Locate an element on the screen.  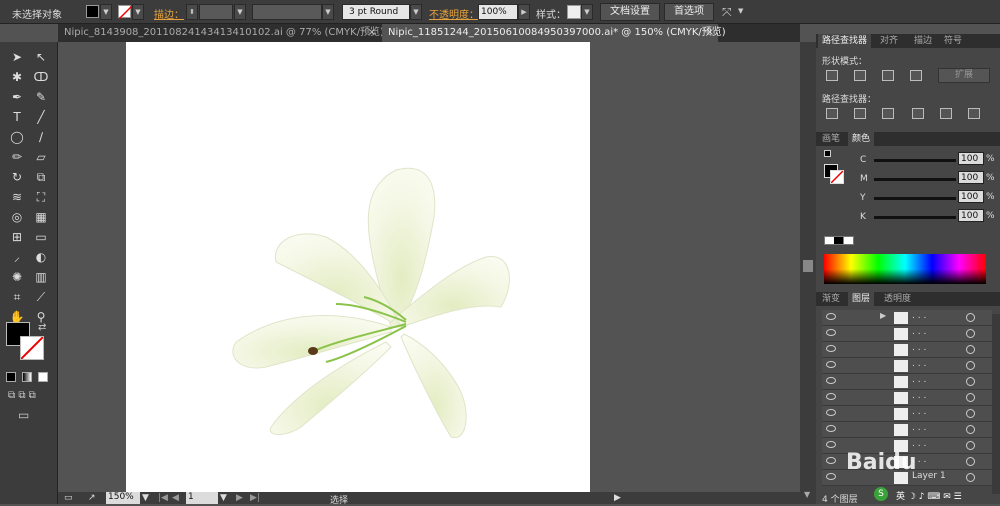
paintbrush-tool-icon: ∕ is located at coordinates (41, 137).